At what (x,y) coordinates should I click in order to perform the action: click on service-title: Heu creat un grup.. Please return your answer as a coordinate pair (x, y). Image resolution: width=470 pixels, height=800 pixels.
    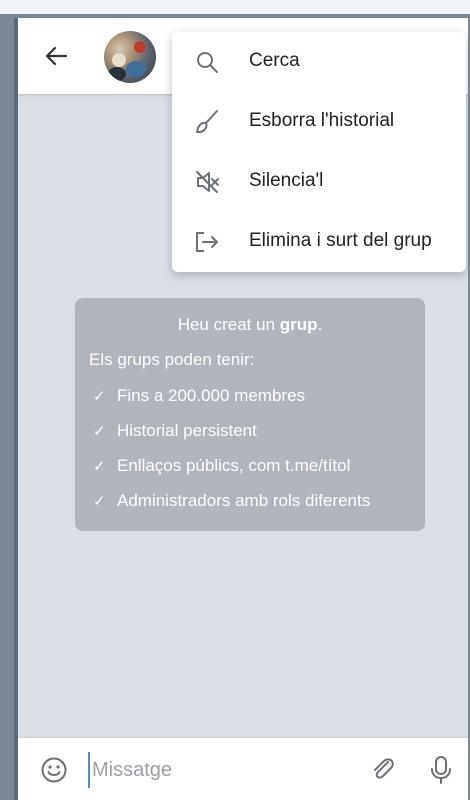
    Looking at the image, I should click on (250, 324).